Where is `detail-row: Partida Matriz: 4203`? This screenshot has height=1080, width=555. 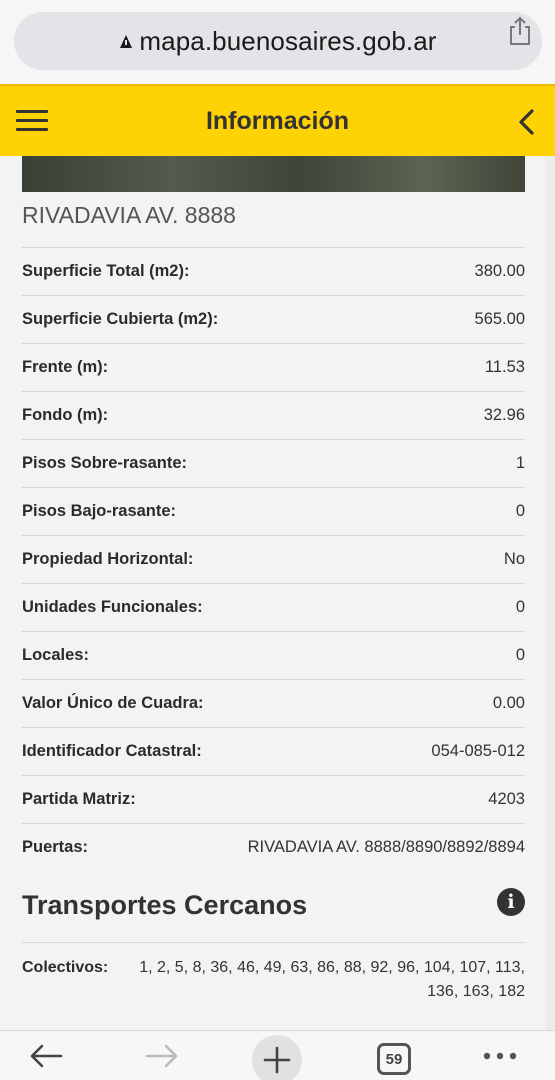
detail-row: Partida Matriz: 4203 is located at coordinates (273, 799).